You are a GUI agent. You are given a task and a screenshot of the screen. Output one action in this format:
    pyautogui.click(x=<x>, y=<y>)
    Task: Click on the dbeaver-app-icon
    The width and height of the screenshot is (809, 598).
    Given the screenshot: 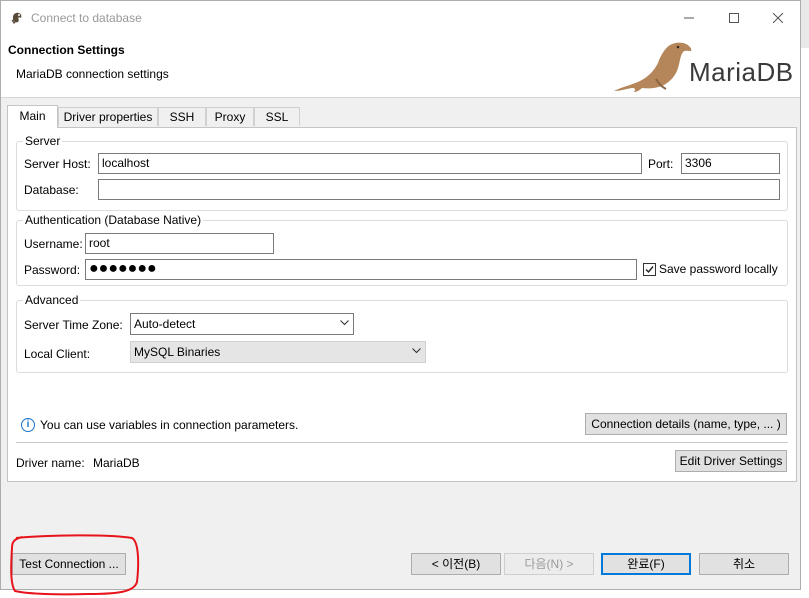 What is the action you would take?
    pyautogui.click(x=16, y=18)
    